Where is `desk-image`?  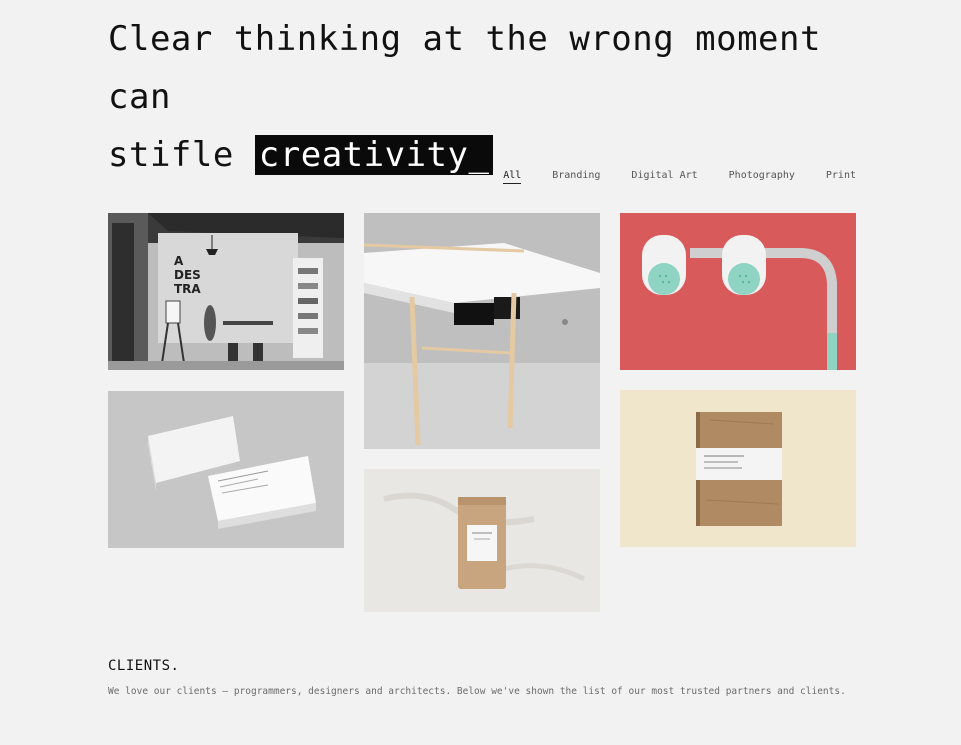 desk-image is located at coordinates (482, 331).